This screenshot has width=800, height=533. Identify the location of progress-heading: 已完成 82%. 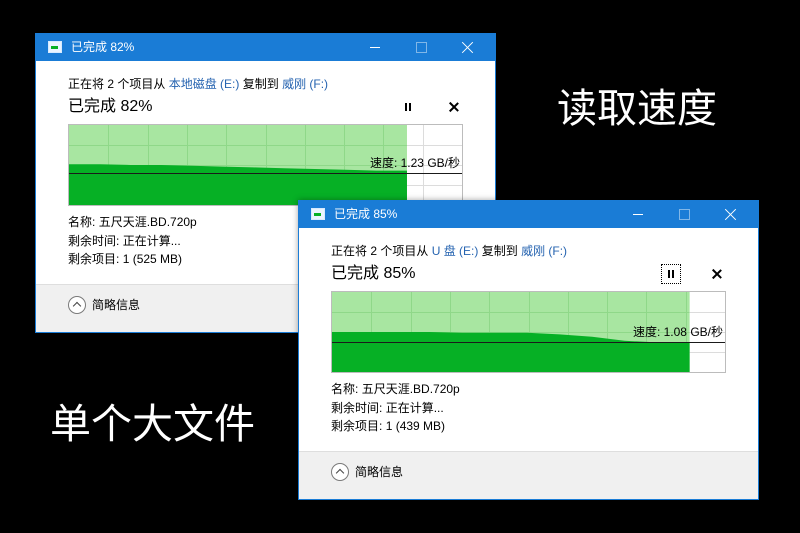
(110, 106).